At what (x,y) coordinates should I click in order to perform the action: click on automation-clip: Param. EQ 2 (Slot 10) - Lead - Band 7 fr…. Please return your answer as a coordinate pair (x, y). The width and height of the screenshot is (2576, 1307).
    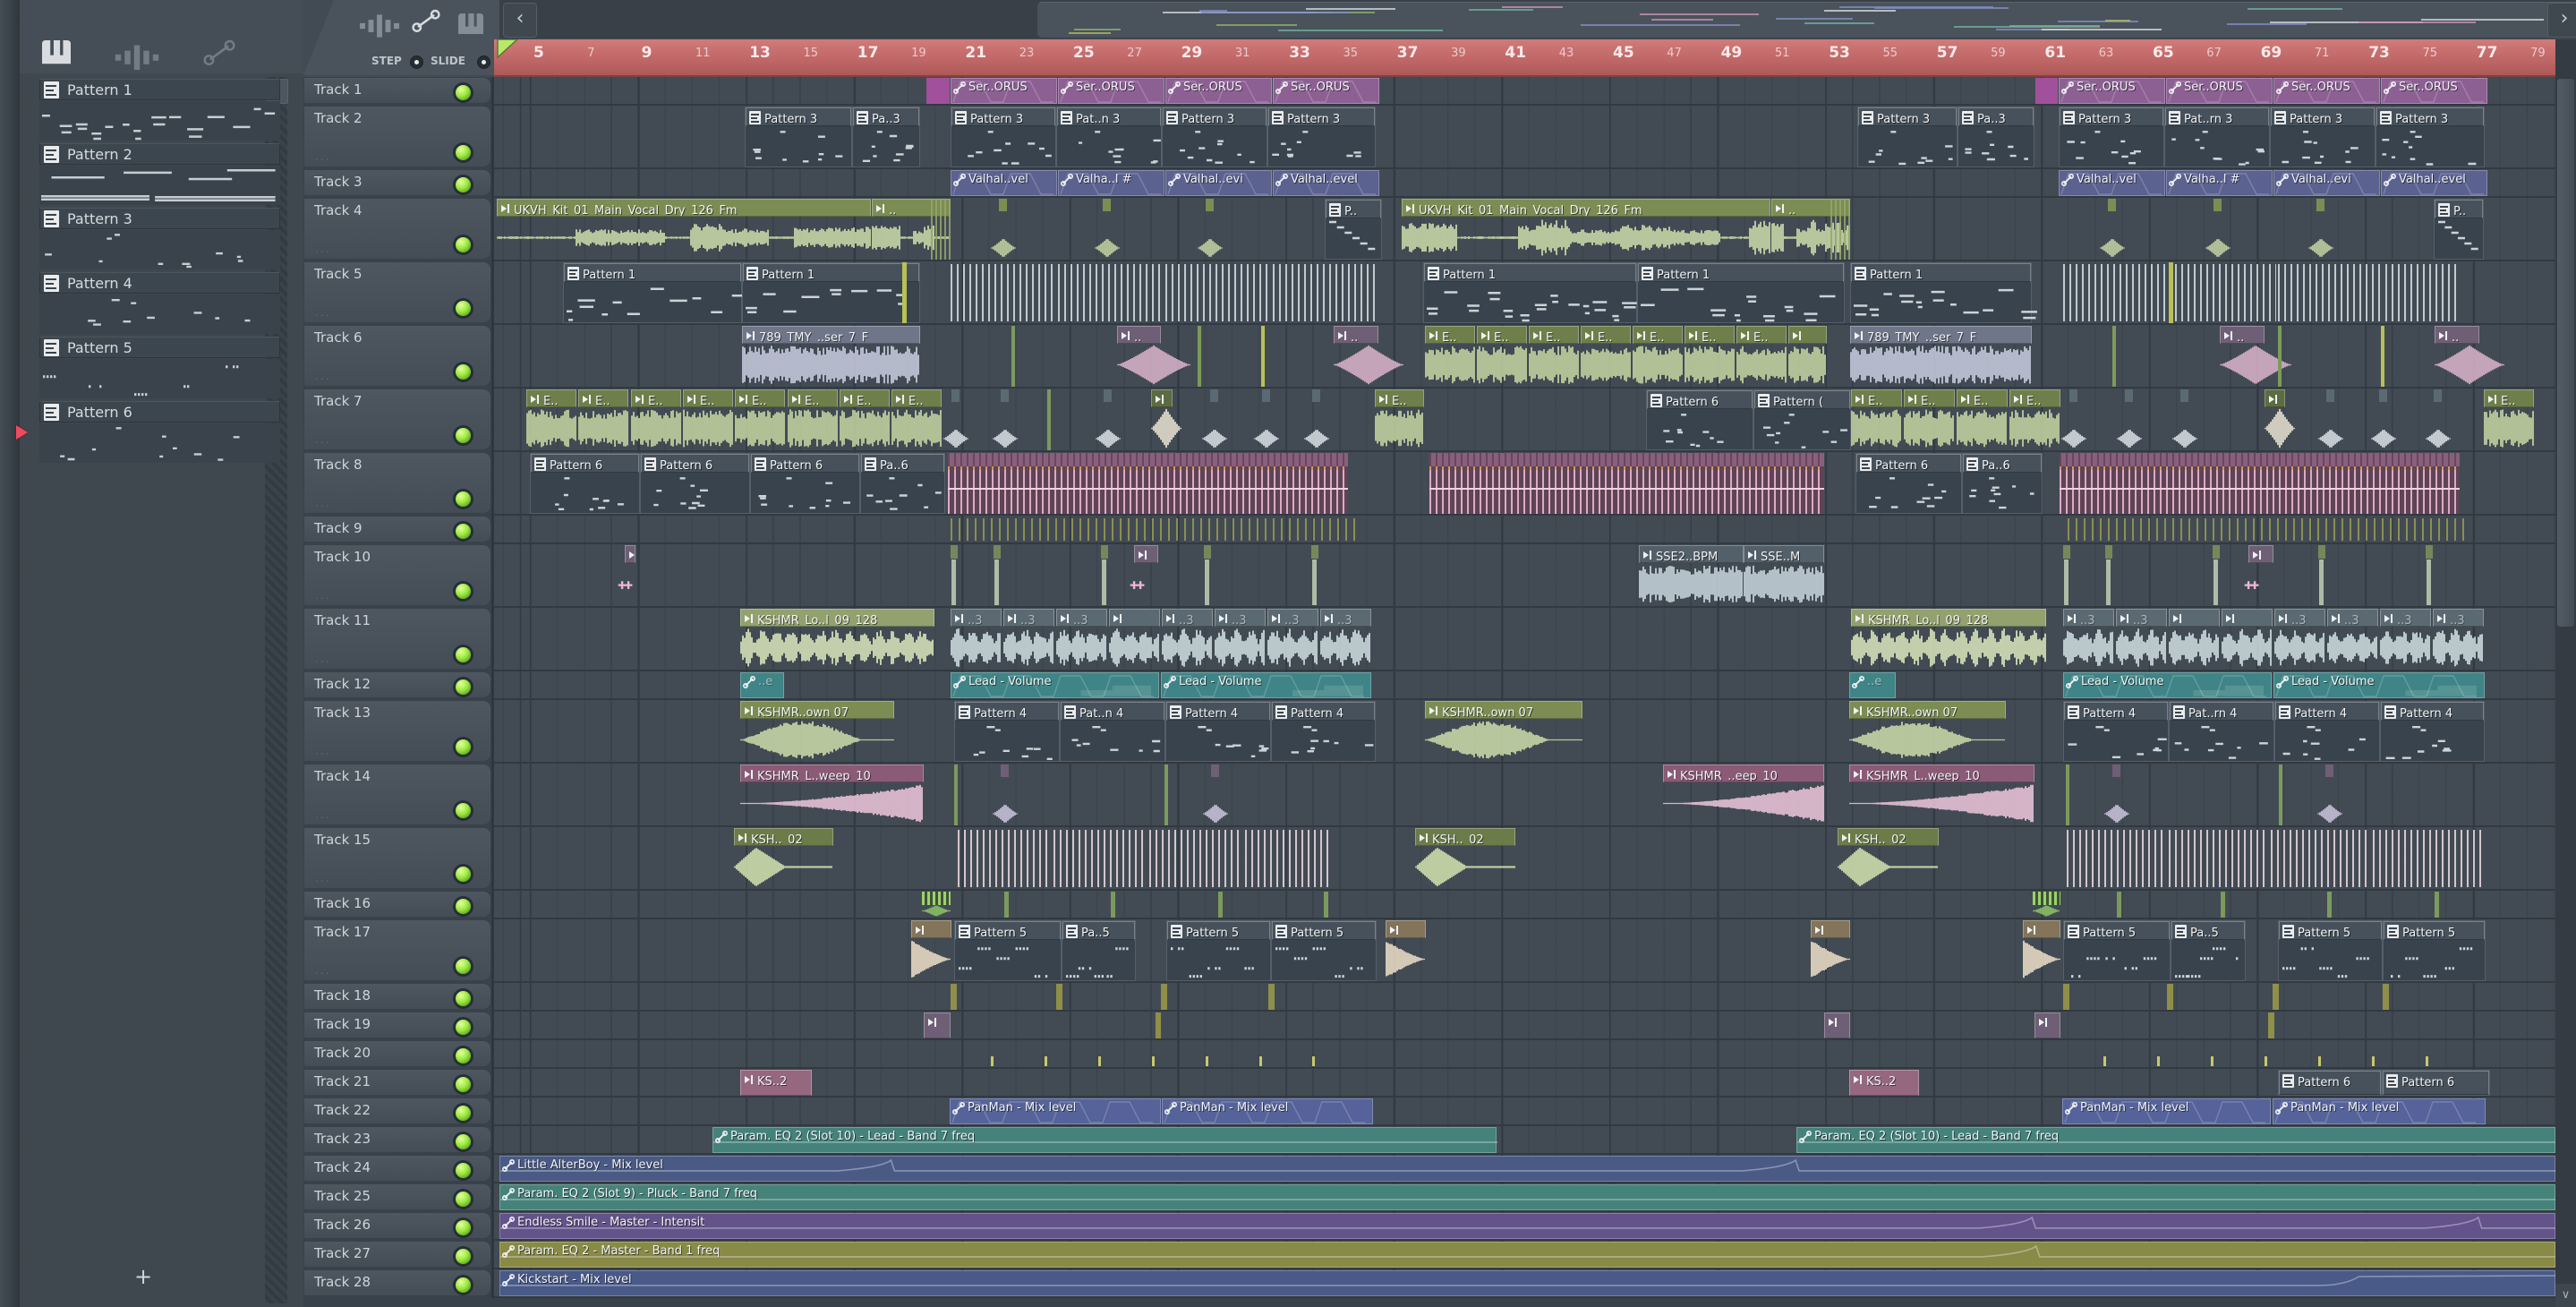
    Looking at the image, I should click on (1104, 1140).